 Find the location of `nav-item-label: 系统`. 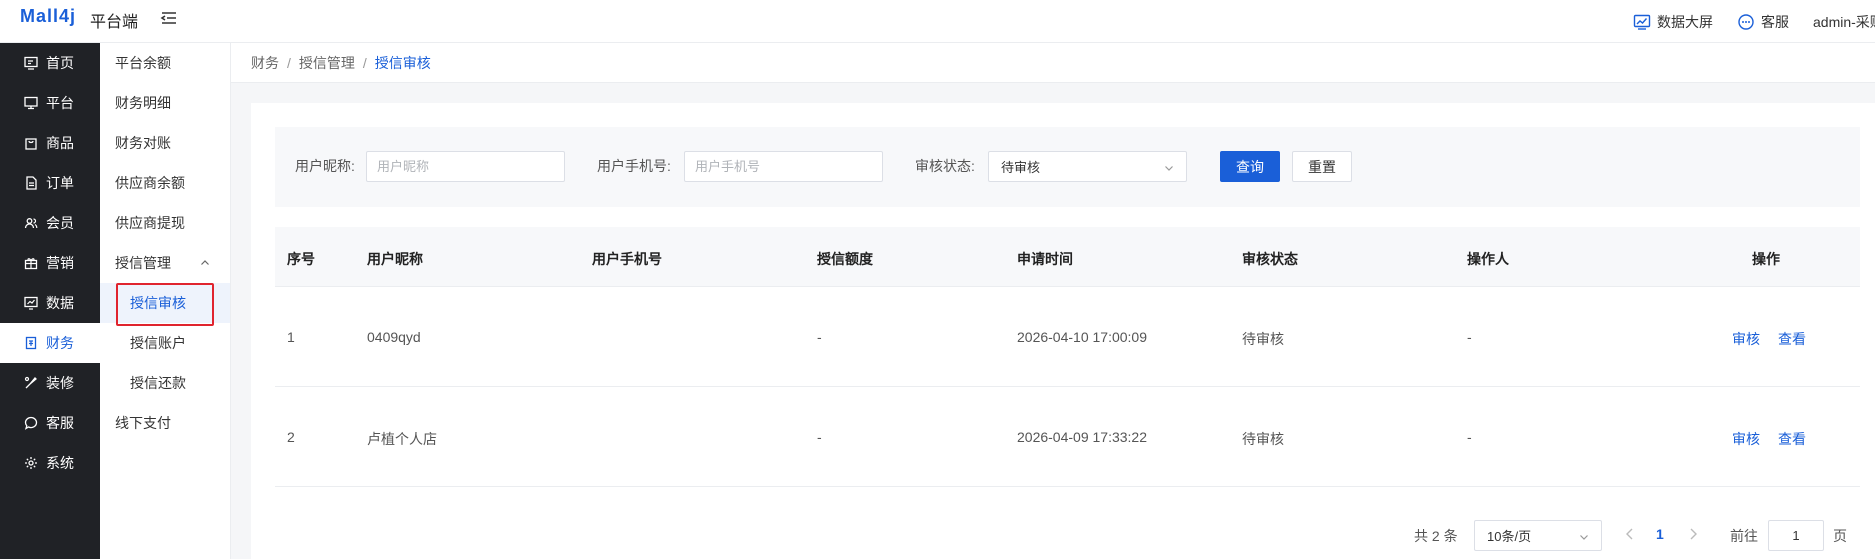

nav-item-label: 系统 is located at coordinates (60, 463).